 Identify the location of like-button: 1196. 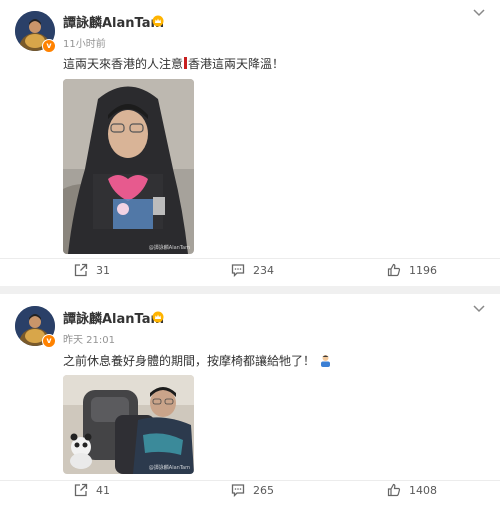
(412, 270).